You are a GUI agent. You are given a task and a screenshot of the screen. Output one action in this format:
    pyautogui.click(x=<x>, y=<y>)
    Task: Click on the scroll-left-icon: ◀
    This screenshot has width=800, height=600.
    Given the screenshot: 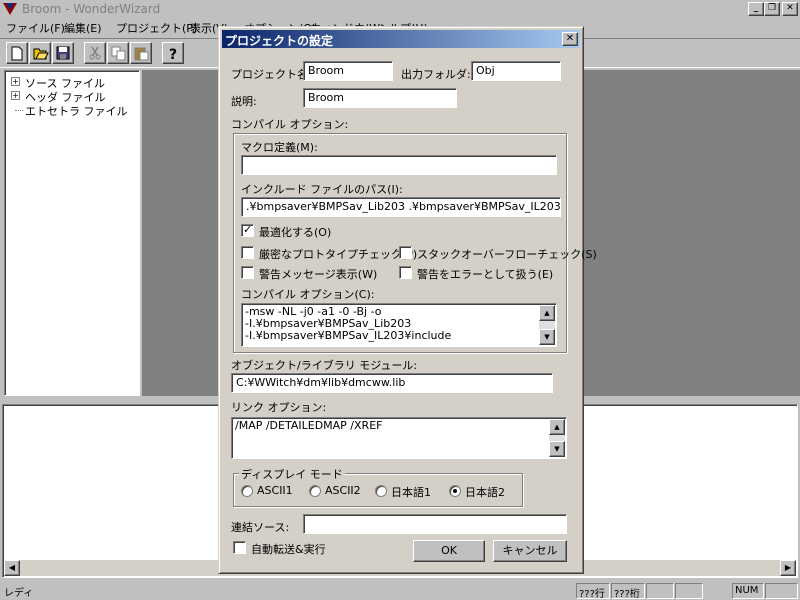 What is the action you would take?
    pyautogui.click(x=12, y=568)
    